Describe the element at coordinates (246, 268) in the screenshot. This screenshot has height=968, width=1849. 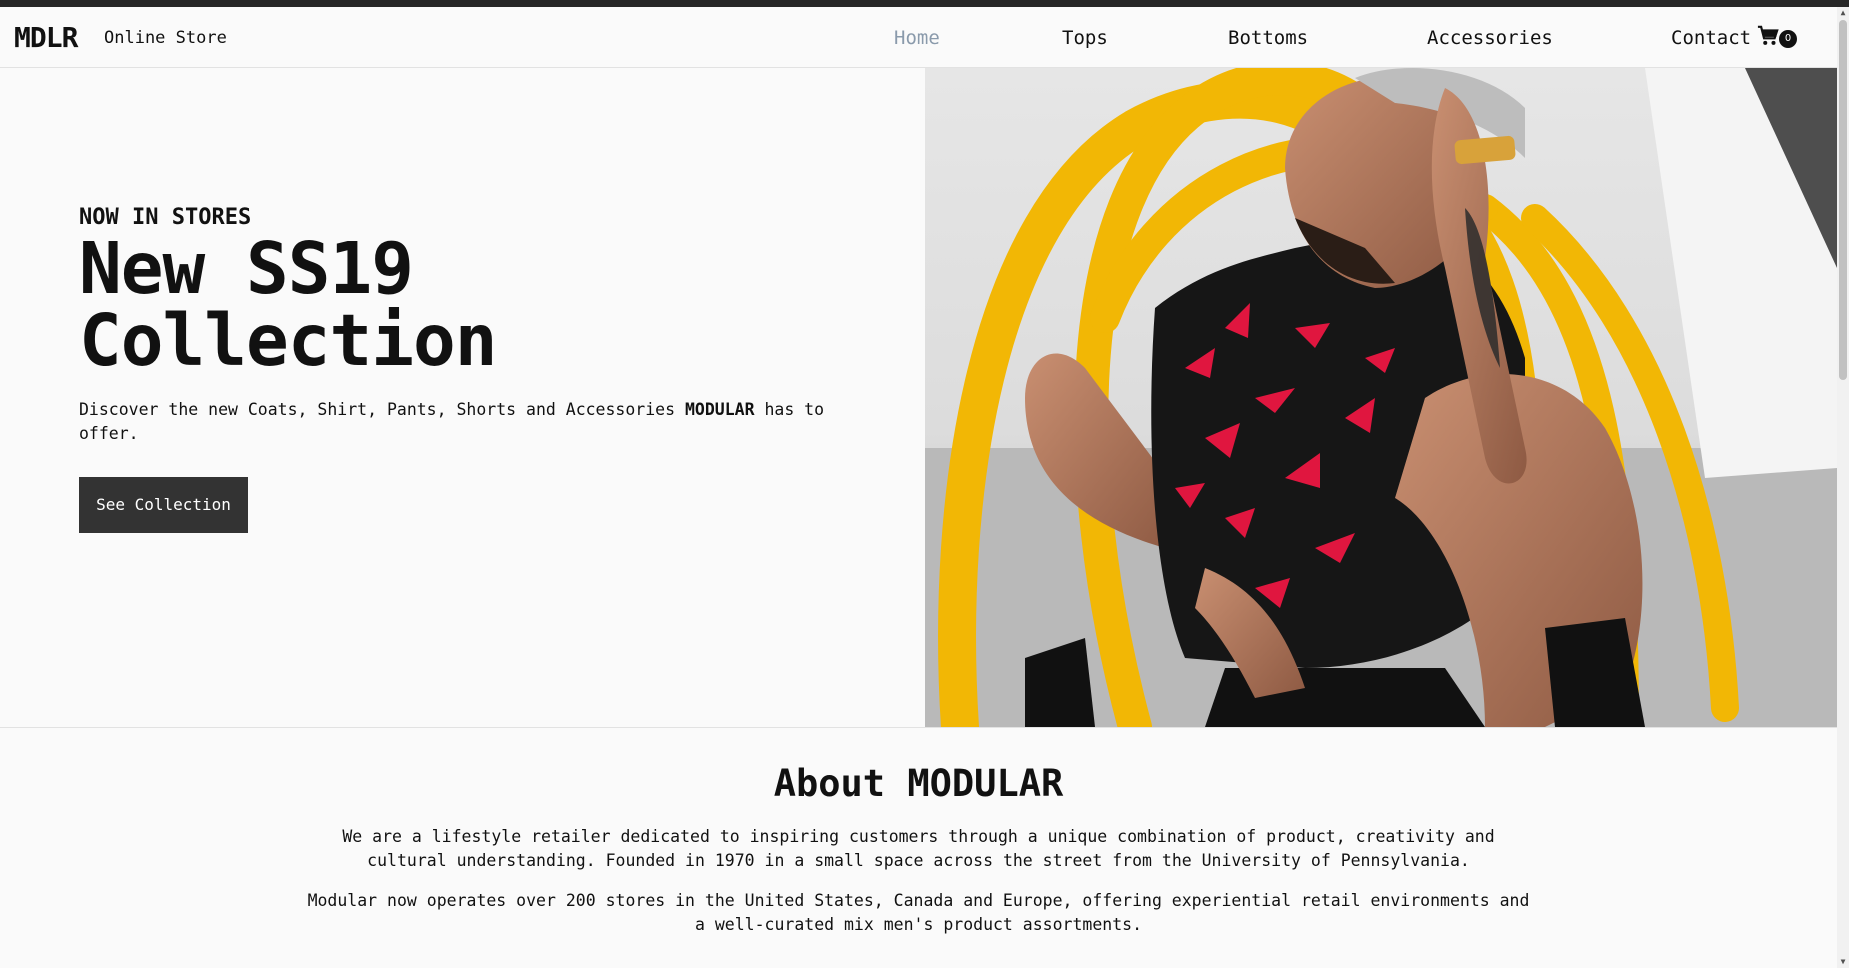
I see `hero-headline-line-1: New SS19` at that location.